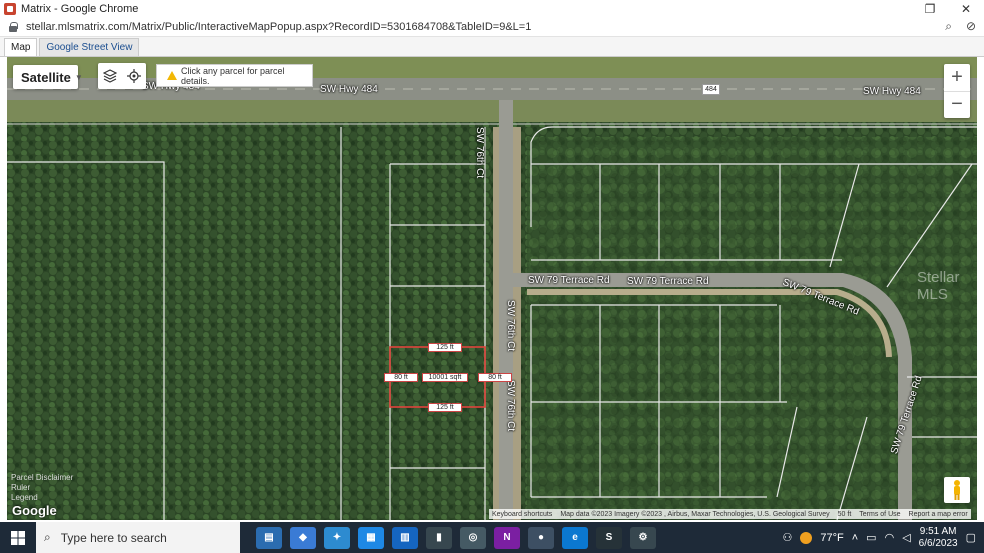 Image resolution: width=984 pixels, height=553 pixels. Describe the element at coordinates (971, 537) in the screenshot. I see `notifications-icon: ▢` at that location.